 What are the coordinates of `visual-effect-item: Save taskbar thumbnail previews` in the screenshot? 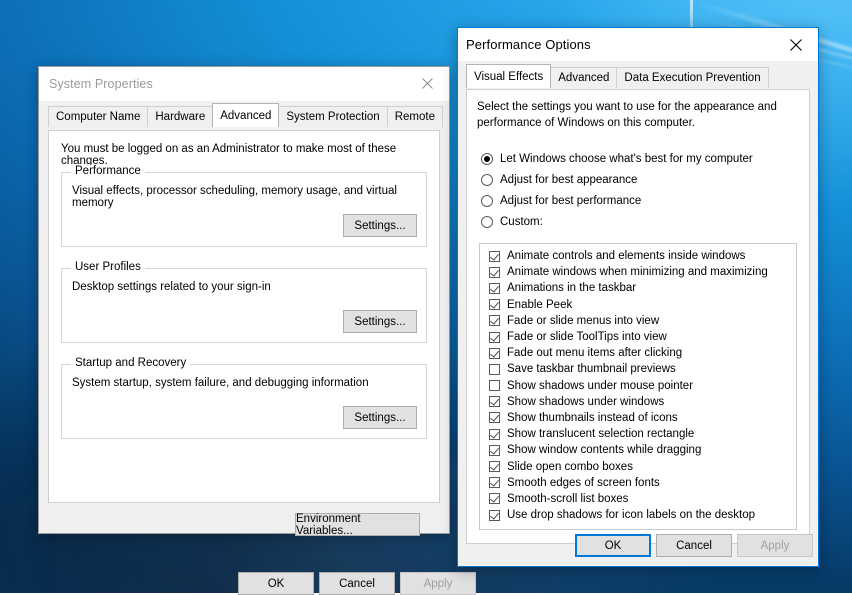 It's located at (638, 369).